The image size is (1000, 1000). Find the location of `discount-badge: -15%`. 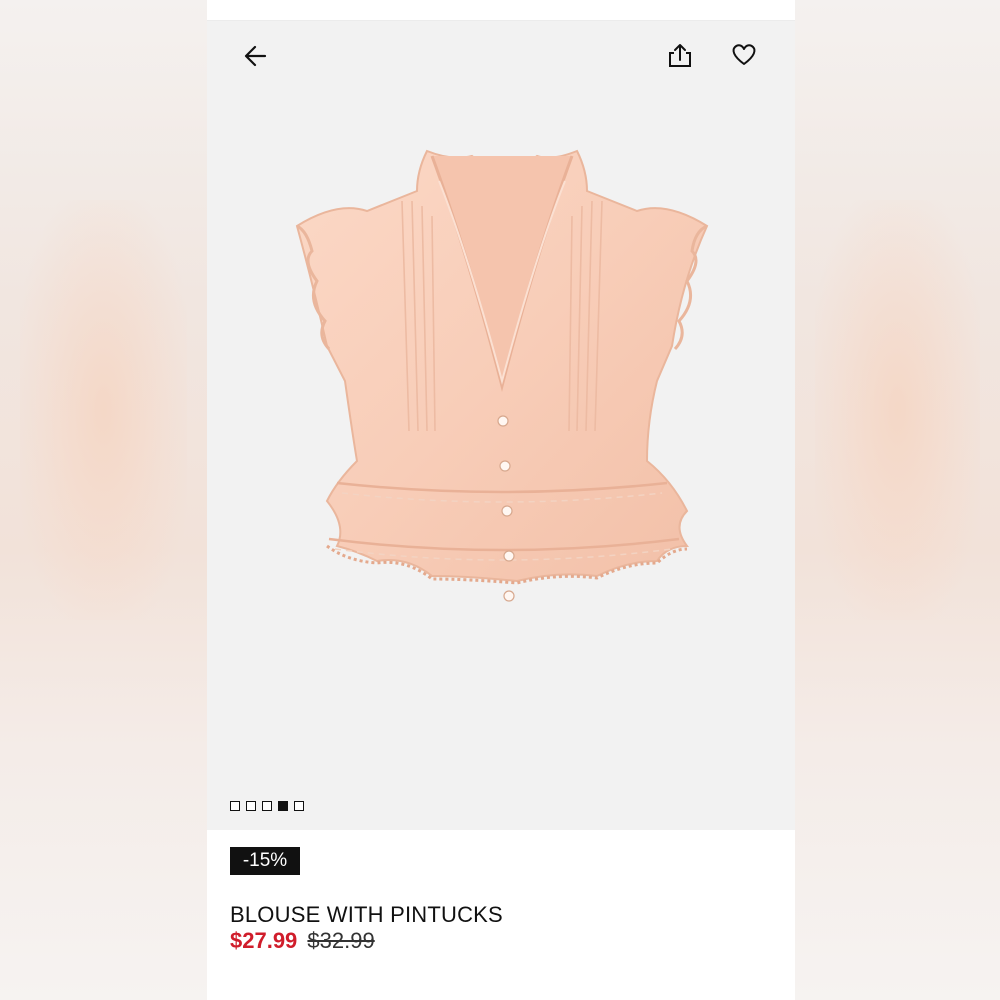

discount-badge: -15% is located at coordinates (265, 861).